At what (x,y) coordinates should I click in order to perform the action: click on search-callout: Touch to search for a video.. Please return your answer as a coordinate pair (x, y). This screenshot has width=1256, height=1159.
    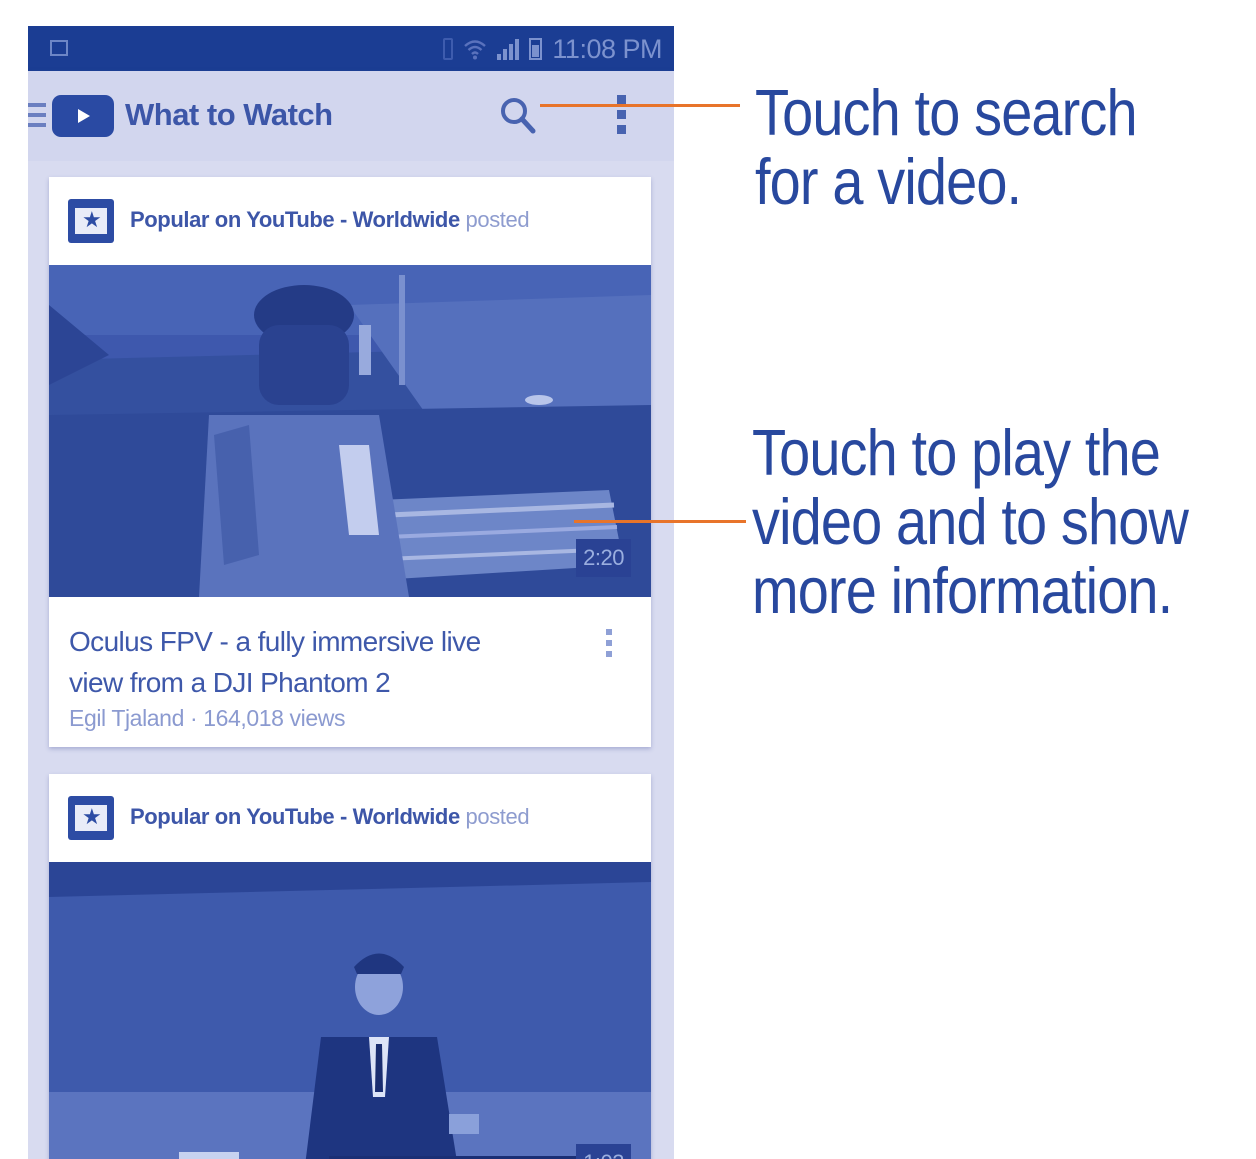
    Looking at the image, I should click on (946, 147).